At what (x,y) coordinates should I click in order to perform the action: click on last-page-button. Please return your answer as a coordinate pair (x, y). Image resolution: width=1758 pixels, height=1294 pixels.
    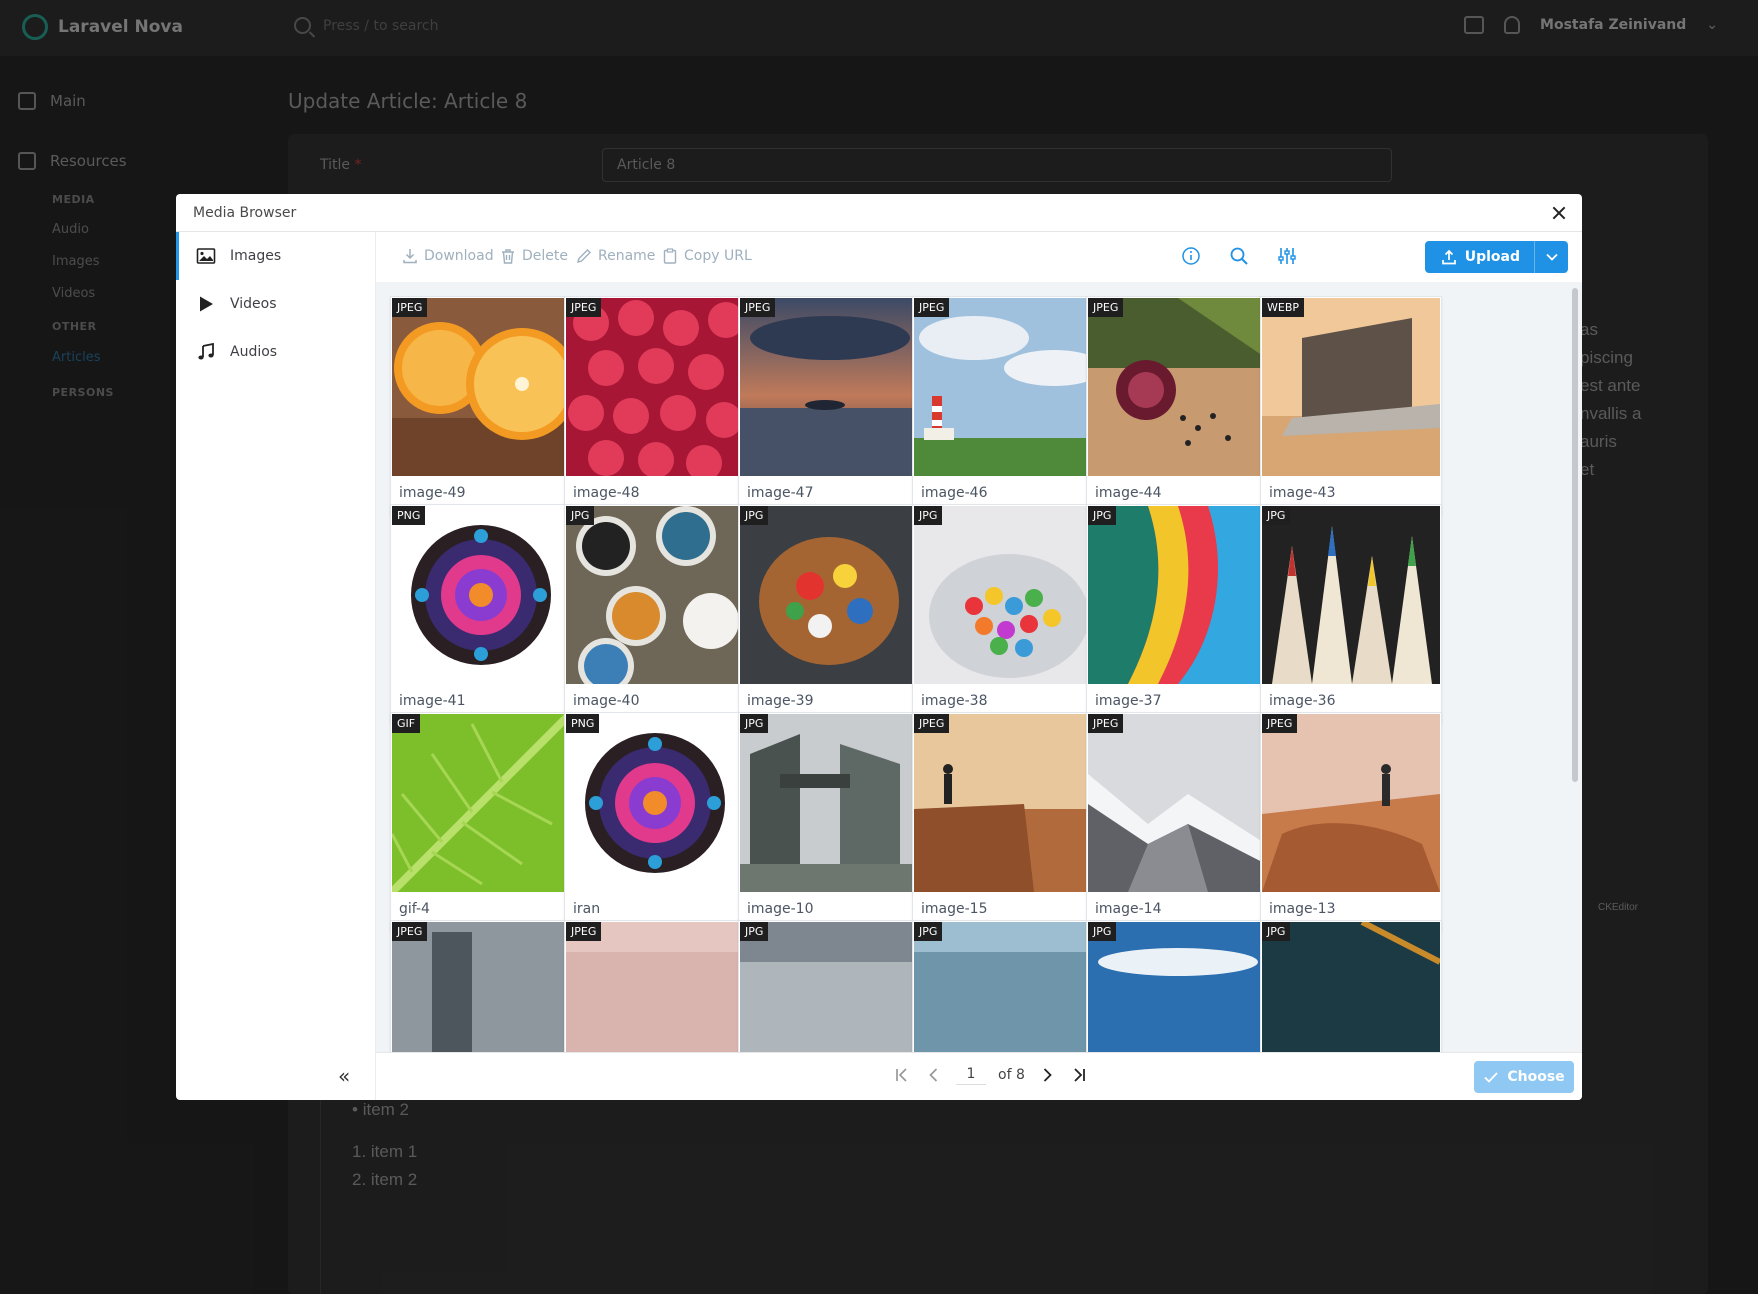
    Looking at the image, I should click on (1079, 1075).